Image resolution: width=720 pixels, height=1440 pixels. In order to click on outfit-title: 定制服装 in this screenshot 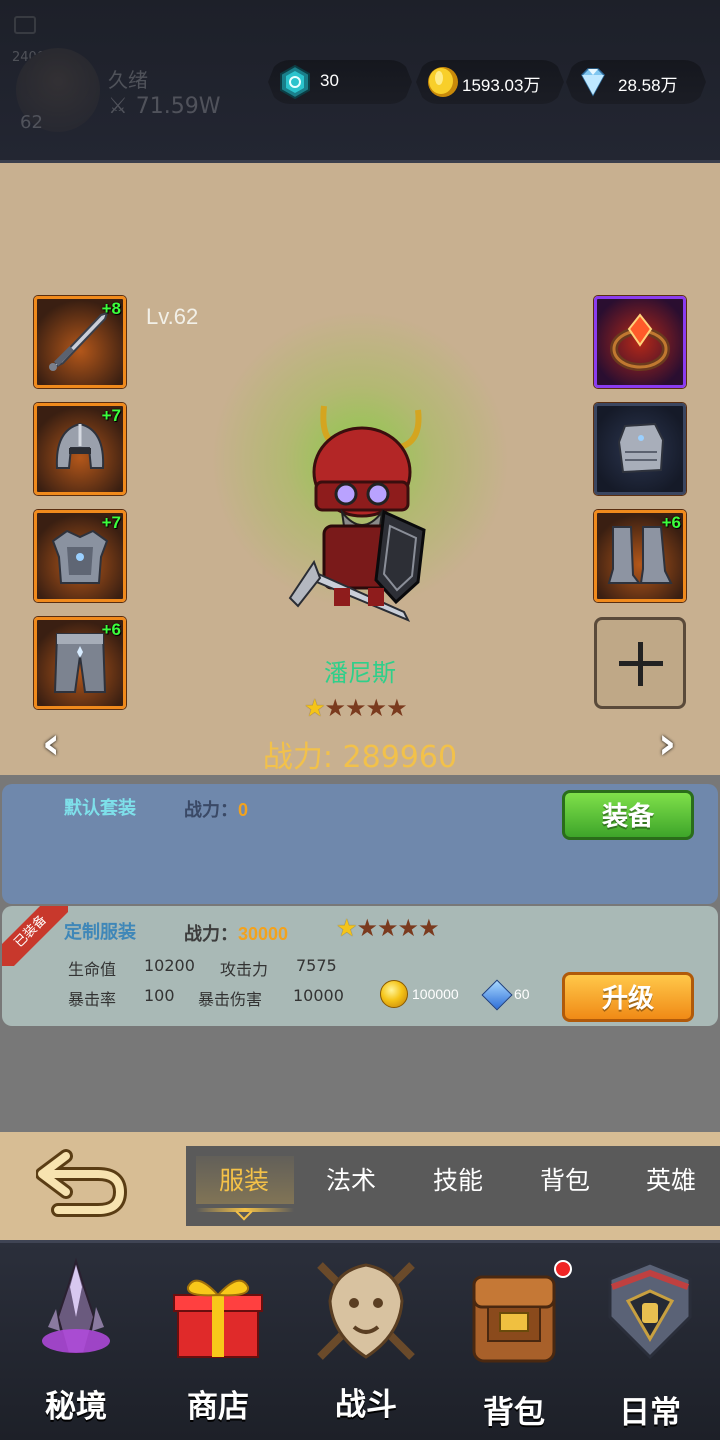, I will do `click(100, 932)`.